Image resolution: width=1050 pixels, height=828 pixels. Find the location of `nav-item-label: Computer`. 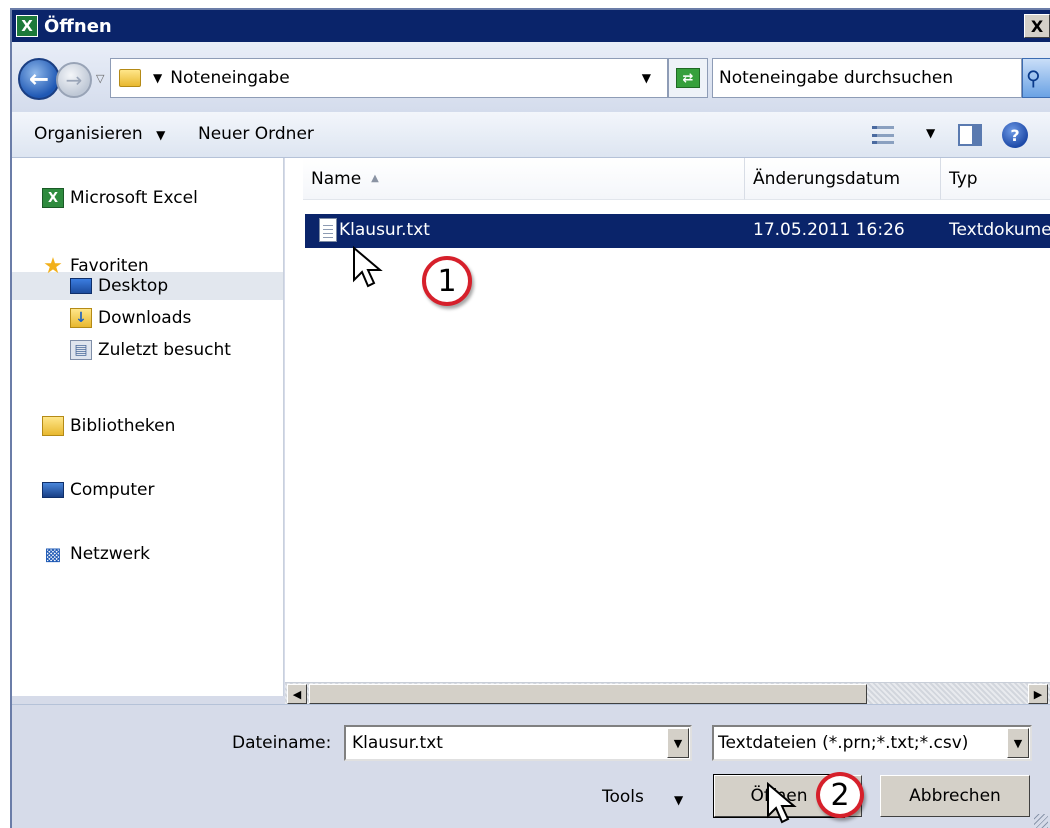

nav-item-label: Computer is located at coordinates (112, 490).